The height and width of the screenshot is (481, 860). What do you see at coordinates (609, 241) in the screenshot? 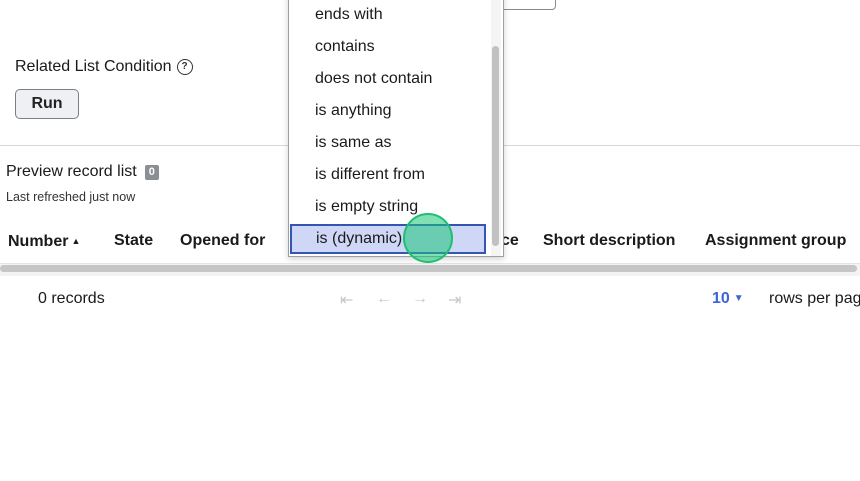
I see `column-header-short-description: Short description` at bounding box center [609, 241].